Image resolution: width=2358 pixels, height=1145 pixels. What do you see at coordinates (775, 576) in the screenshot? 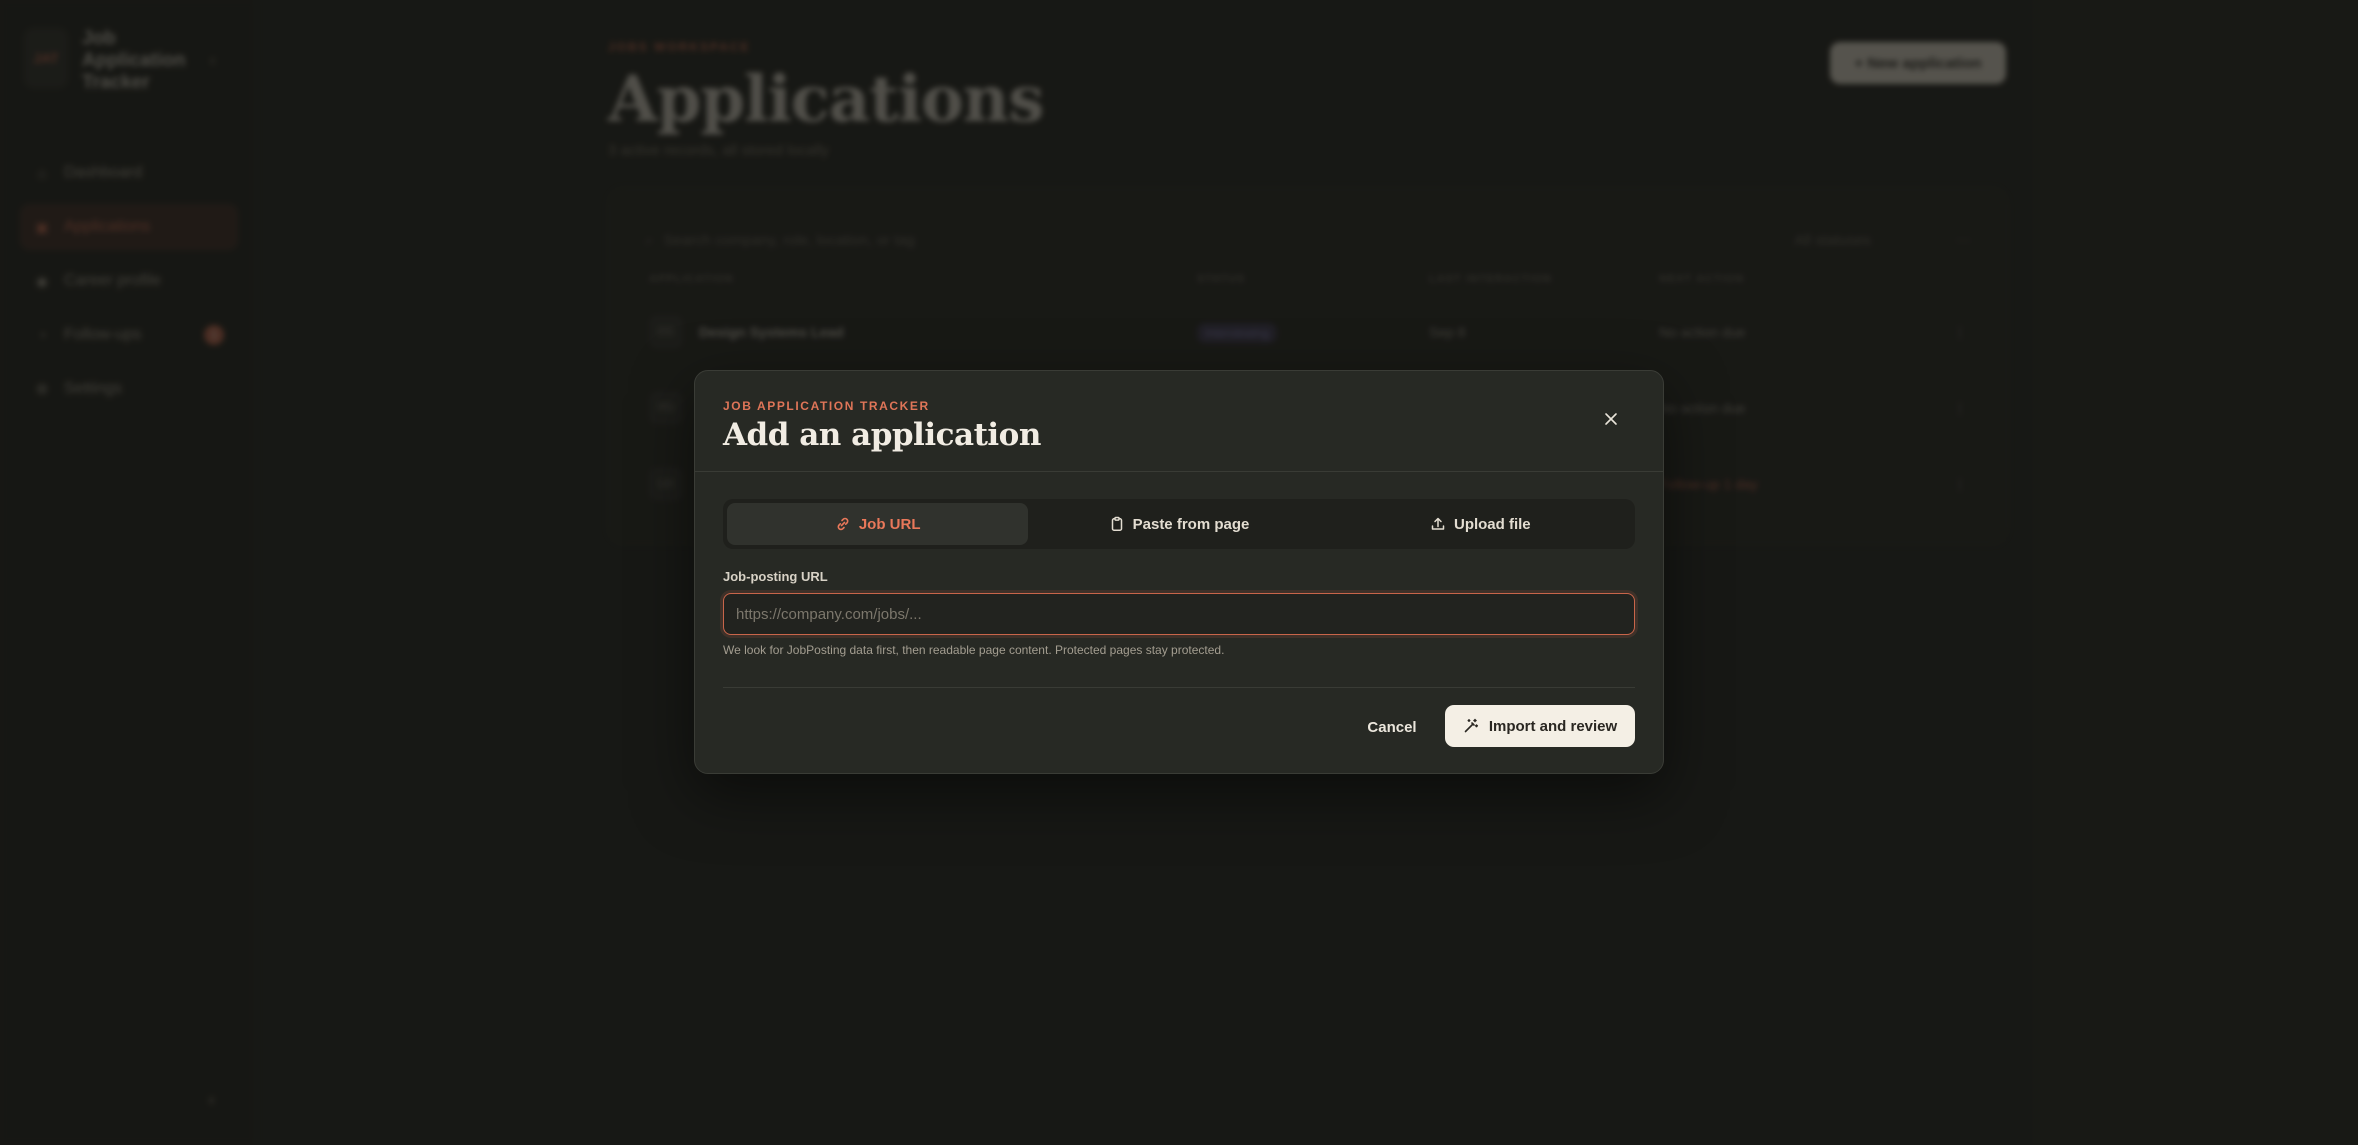
I see `url-field-label: Job-posting URL` at bounding box center [775, 576].